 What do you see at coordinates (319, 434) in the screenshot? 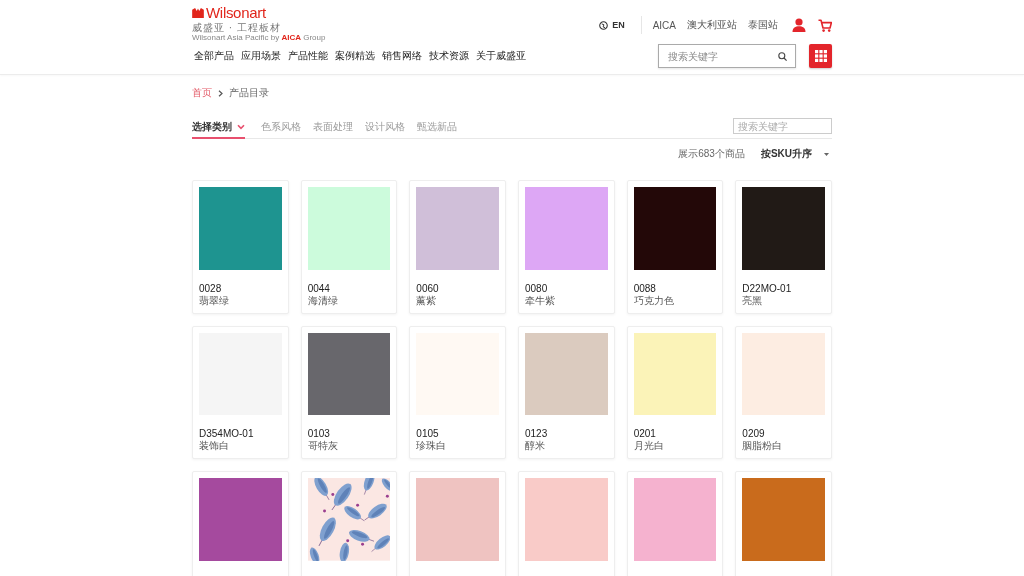
I see `product-code: 0103` at bounding box center [319, 434].